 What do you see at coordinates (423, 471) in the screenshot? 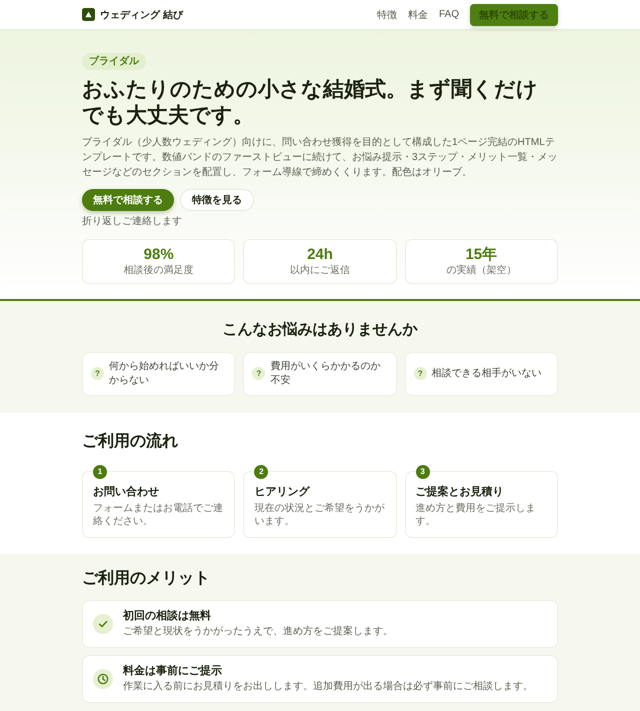
I see `step-number: 3` at bounding box center [423, 471].